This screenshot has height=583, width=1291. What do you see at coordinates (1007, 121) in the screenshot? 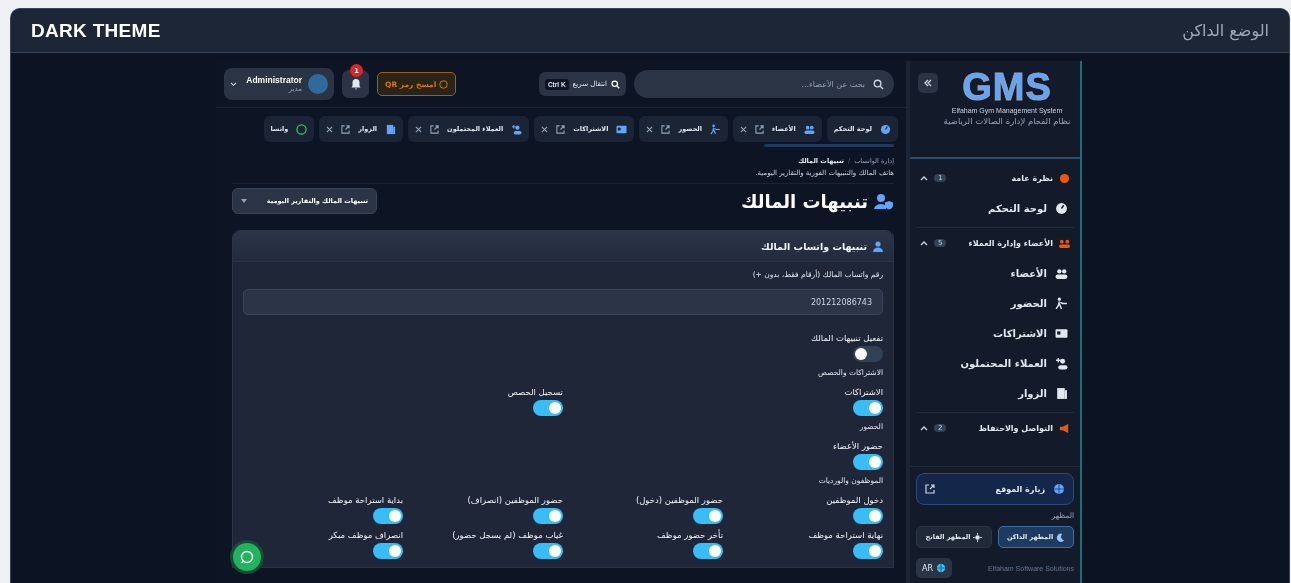
I see `app-name: نظام الفحام لإدارة الصالات الرياضية` at bounding box center [1007, 121].